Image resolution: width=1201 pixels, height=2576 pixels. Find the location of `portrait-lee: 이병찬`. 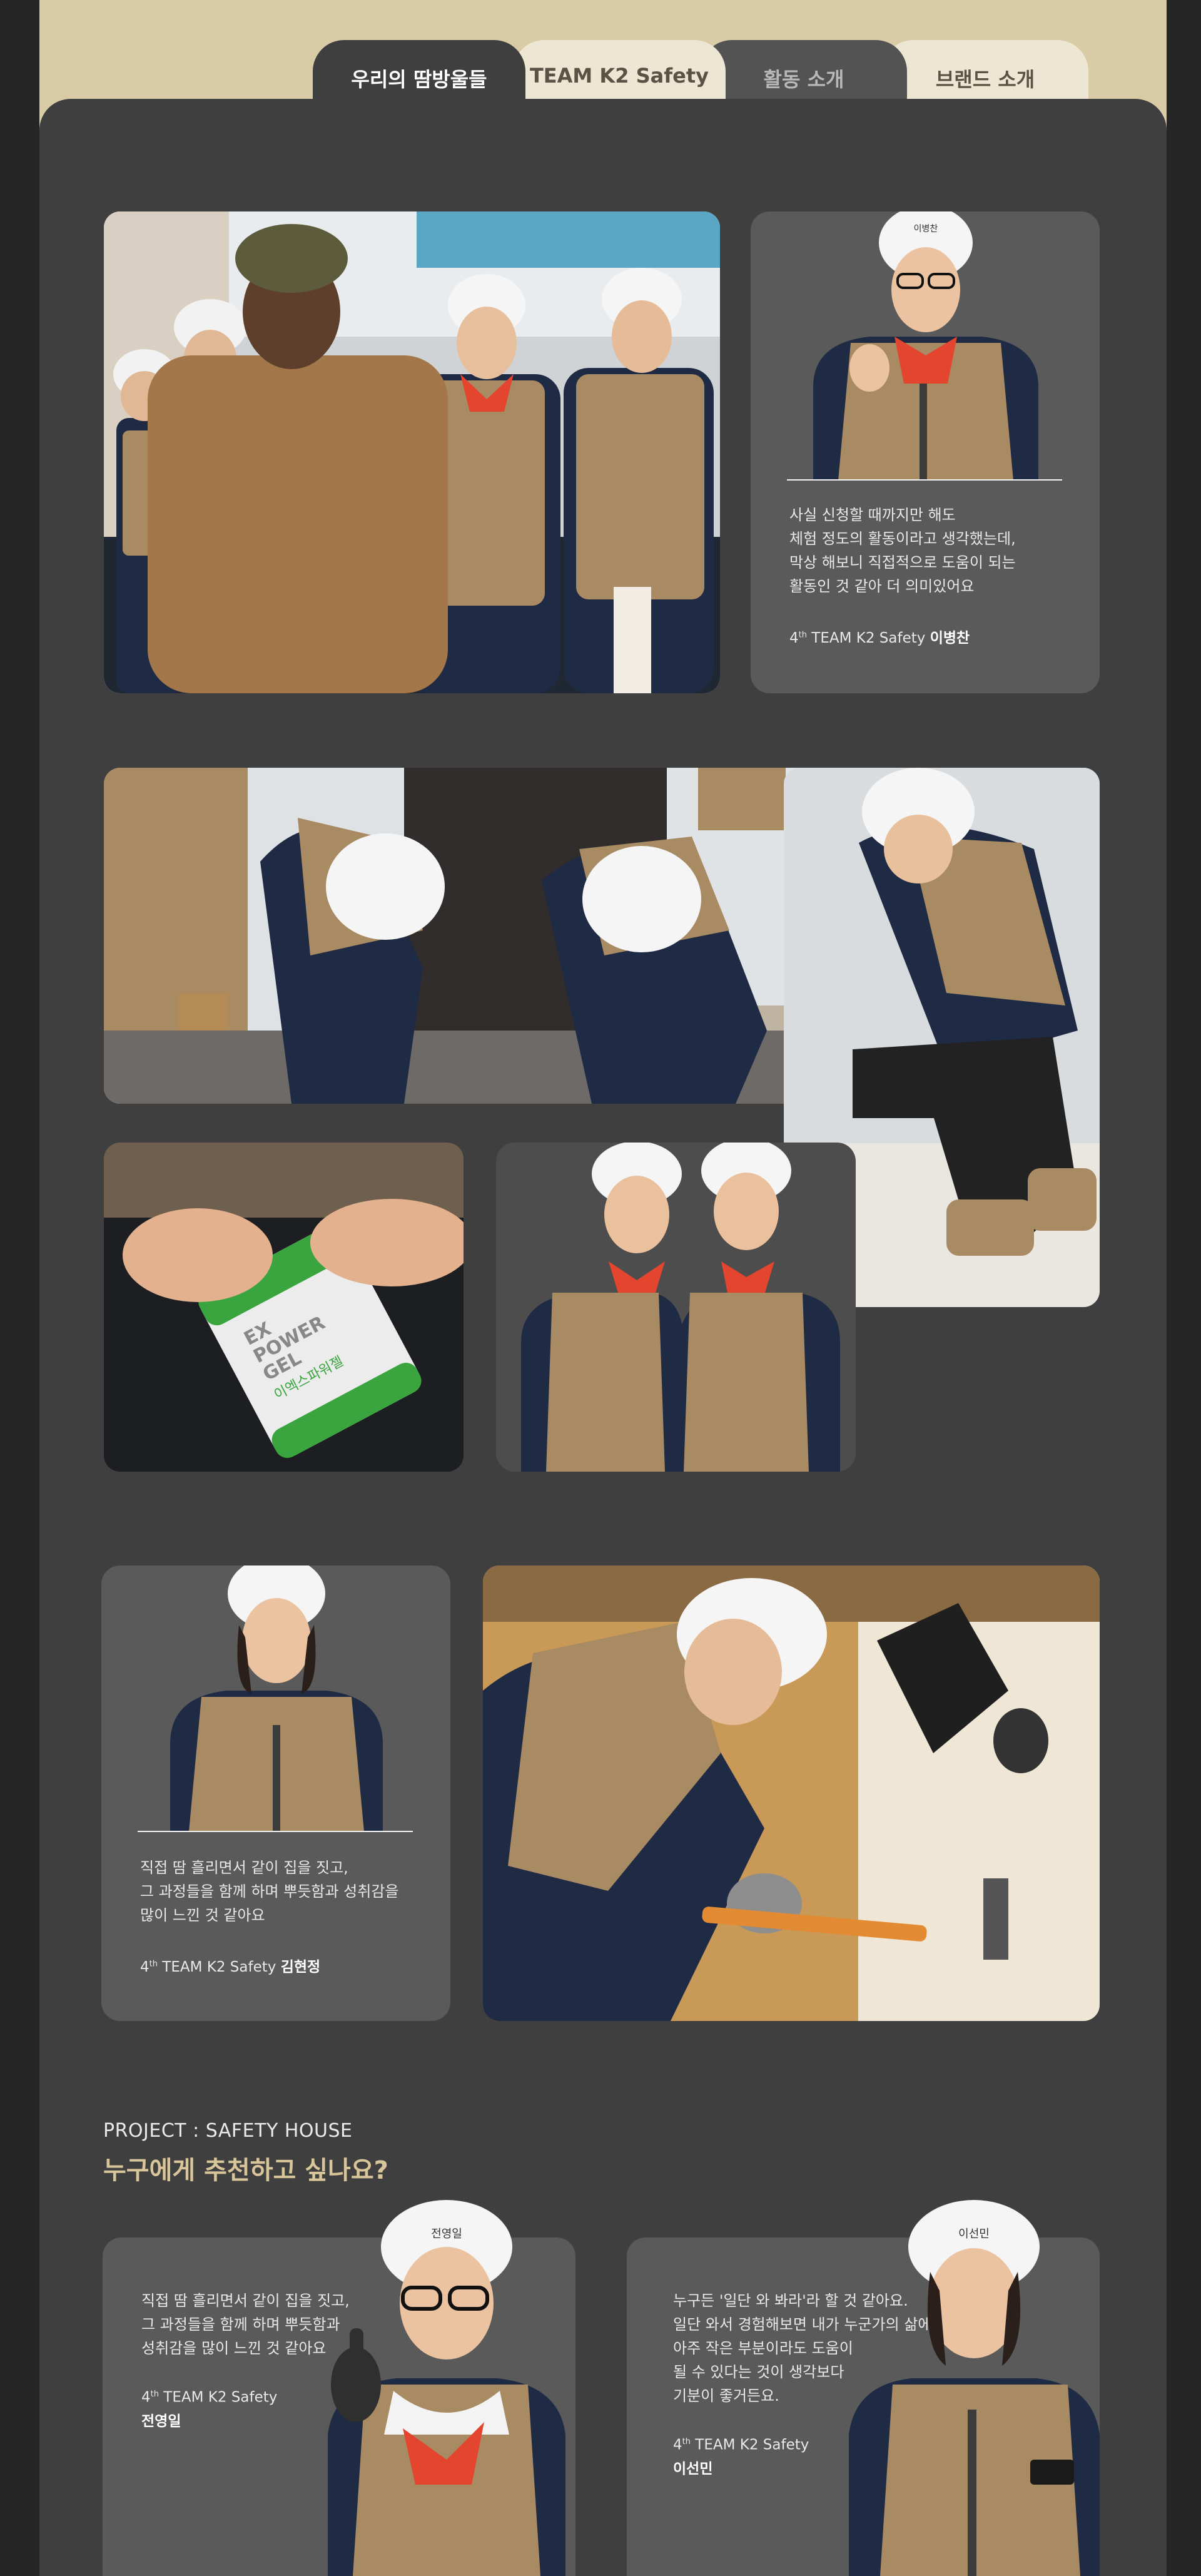

portrait-lee: 이병찬 is located at coordinates (925, 346).